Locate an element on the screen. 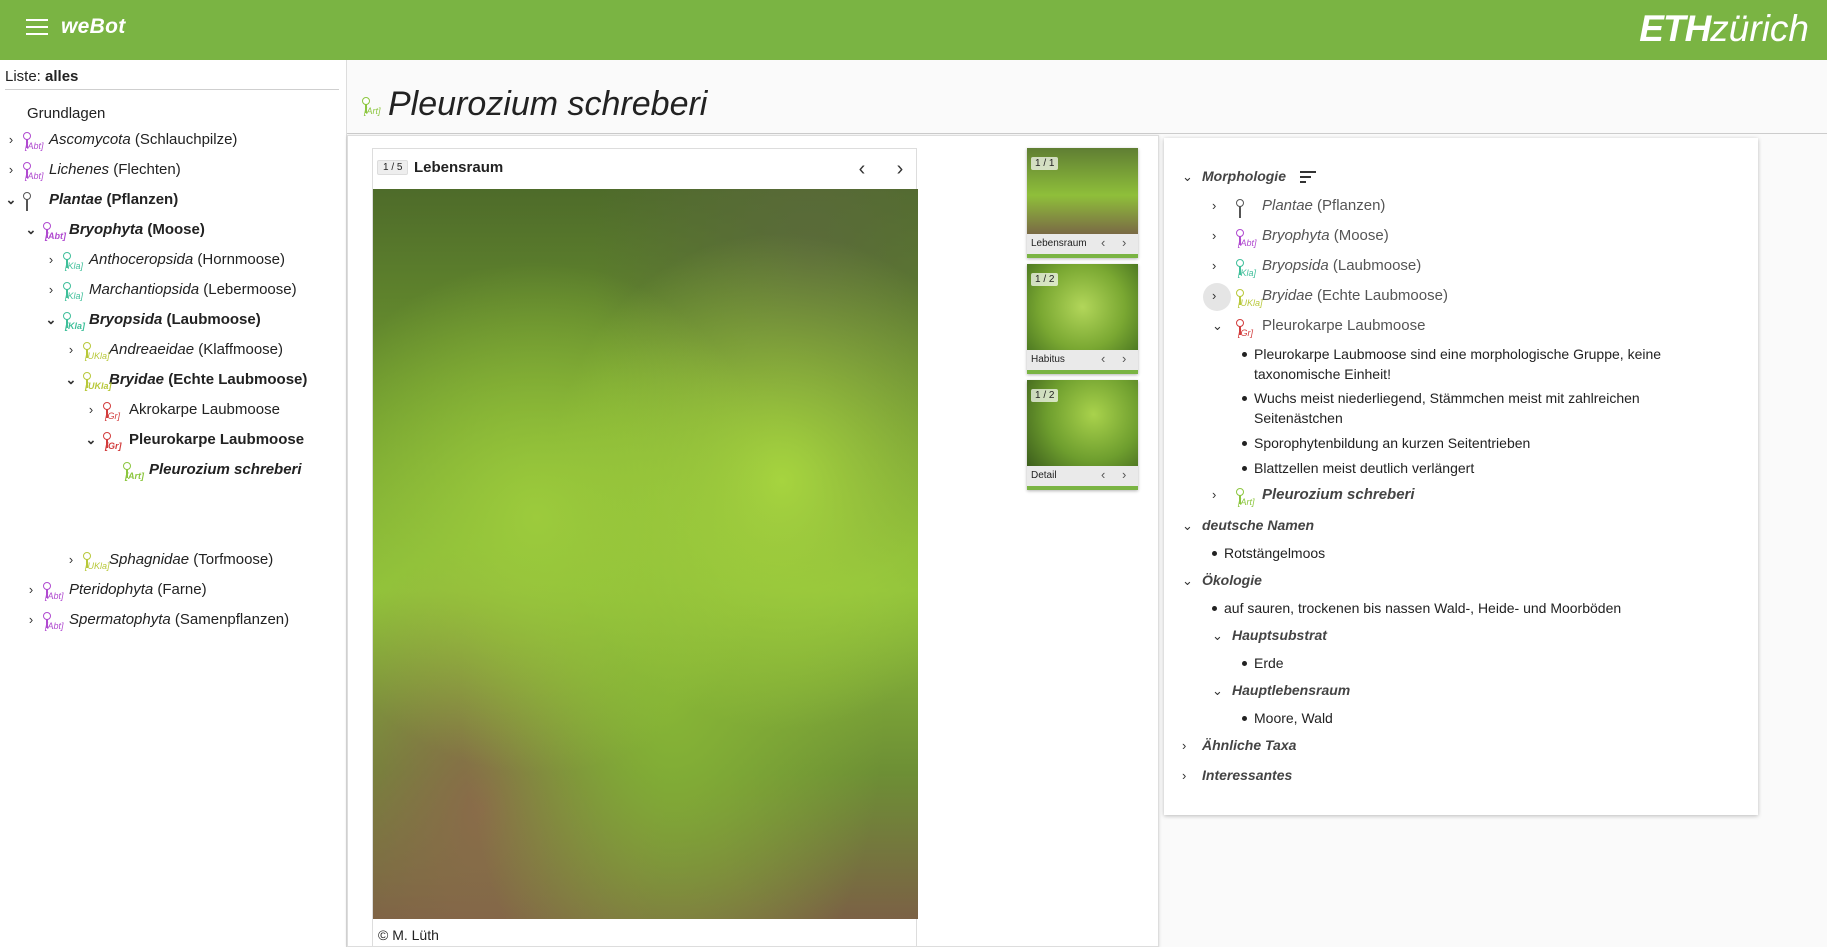 The width and height of the screenshot is (1827, 947). photo-credit: © M. Lüth is located at coordinates (408, 935).